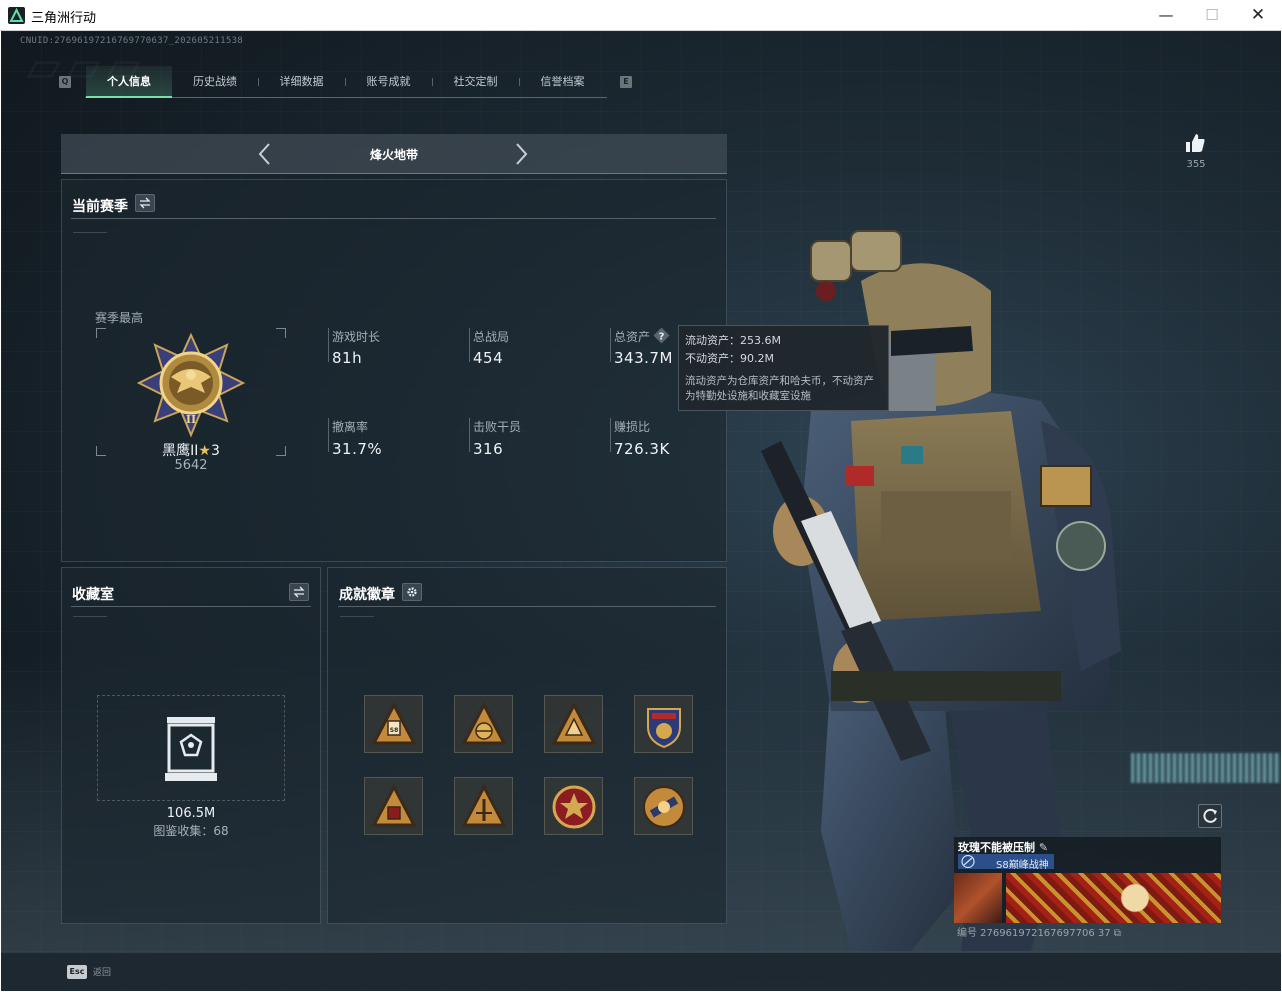  Describe the element at coordinates (129, 82) in the screenshot. I see `tab-personal-info: 个人信息` at that location.